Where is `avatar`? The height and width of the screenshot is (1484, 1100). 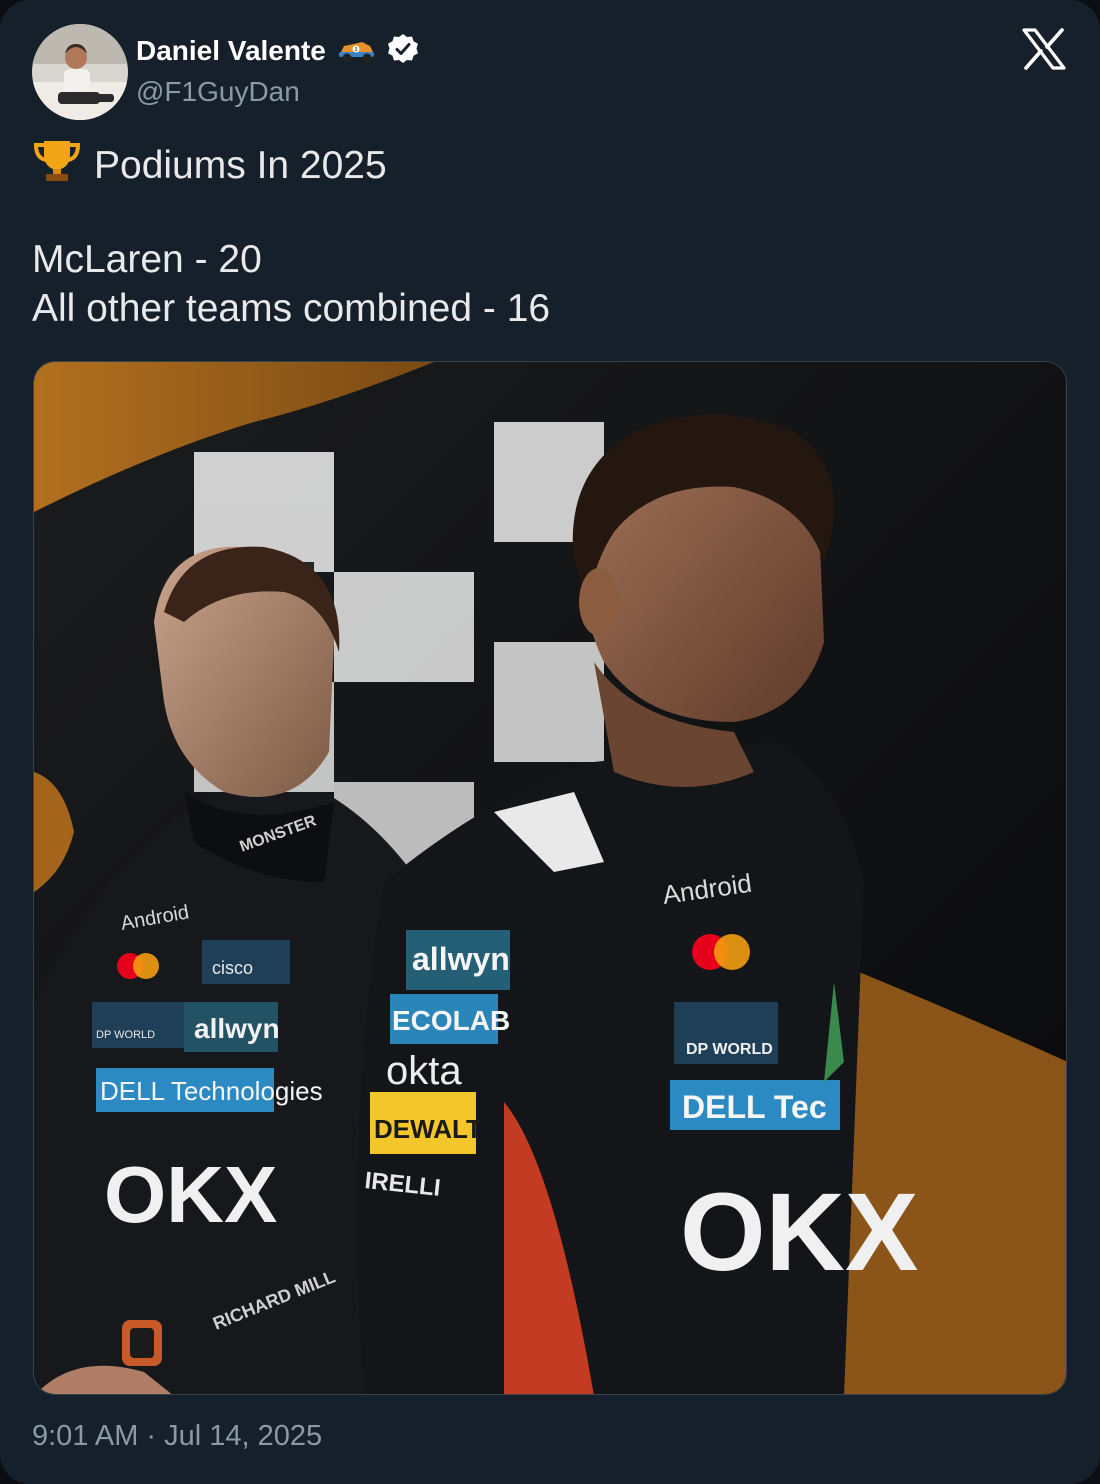 avatar is located at coordinates (80, 72).